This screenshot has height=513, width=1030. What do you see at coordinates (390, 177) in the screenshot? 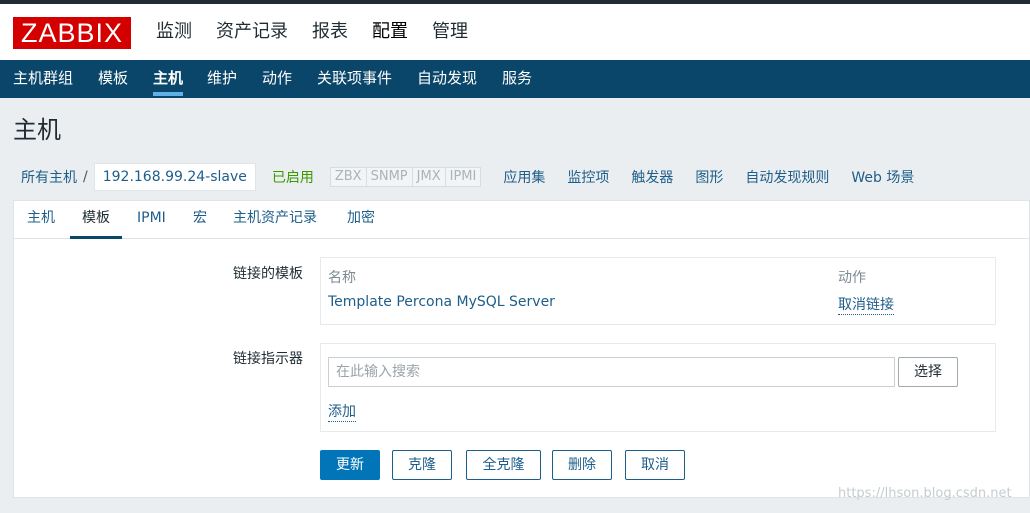
I see `badge-snmp: SNMP` at bounding box center [390, 177].